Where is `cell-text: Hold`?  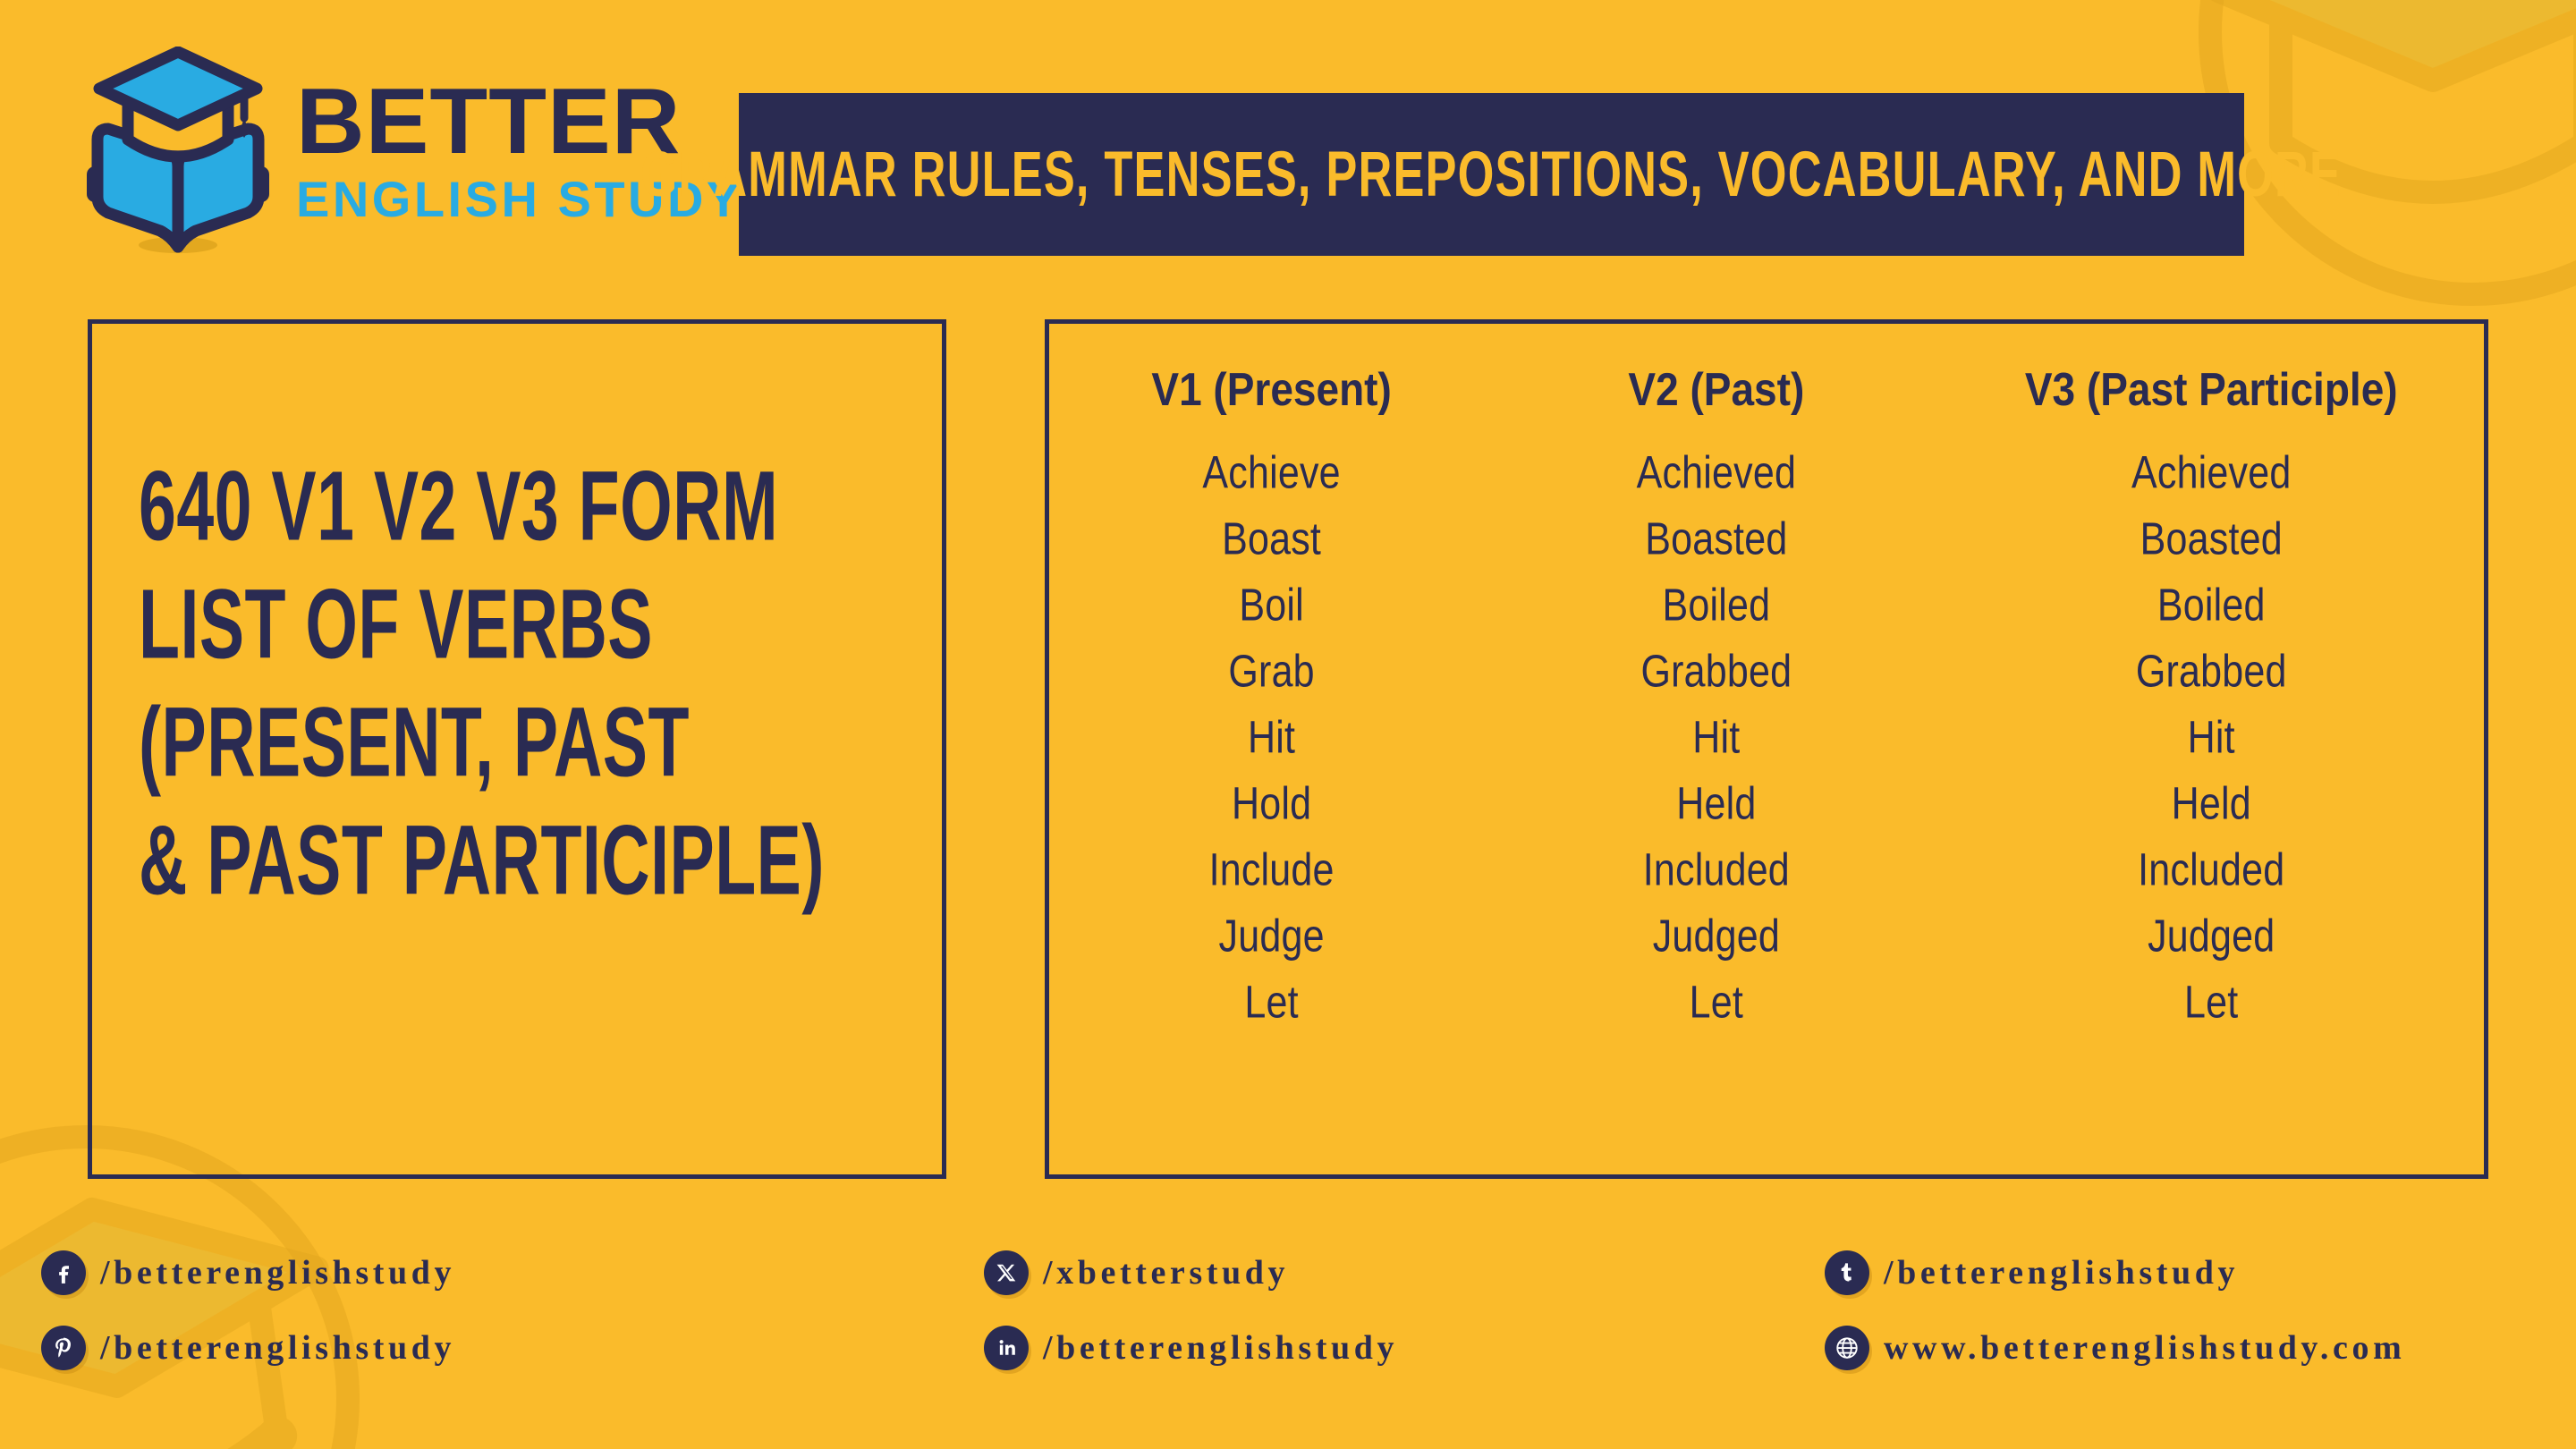
cell-text: Hold is located at coordinates (1271, 803).